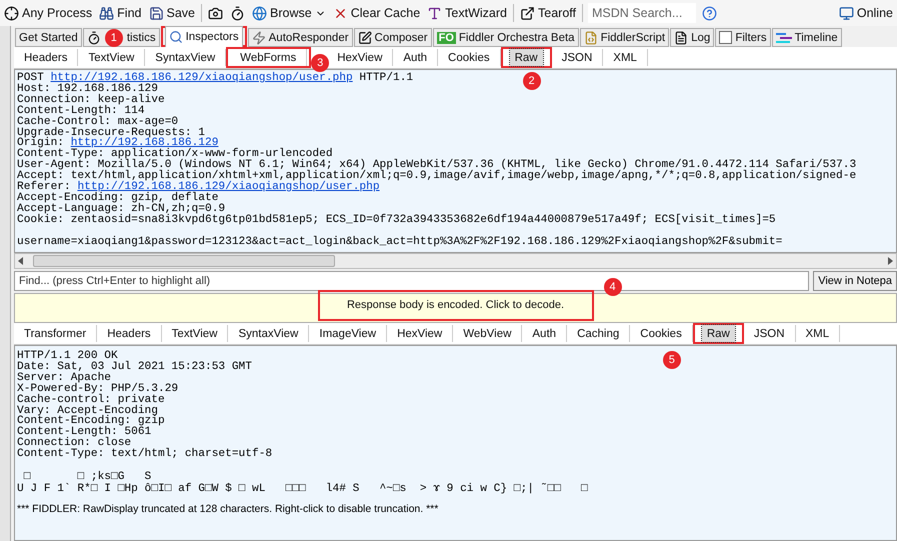 The image size is (897, 541). I want to click on badge: FO, so click(446, 38).